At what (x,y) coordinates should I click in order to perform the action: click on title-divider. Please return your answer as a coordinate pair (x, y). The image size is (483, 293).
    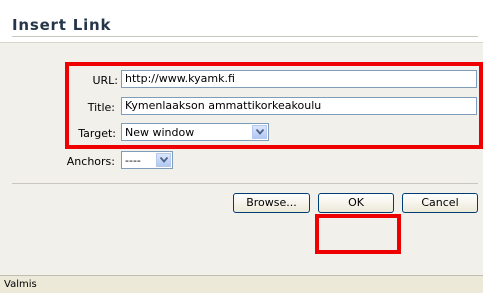
    Looking at the image, I should click on (245, 36).